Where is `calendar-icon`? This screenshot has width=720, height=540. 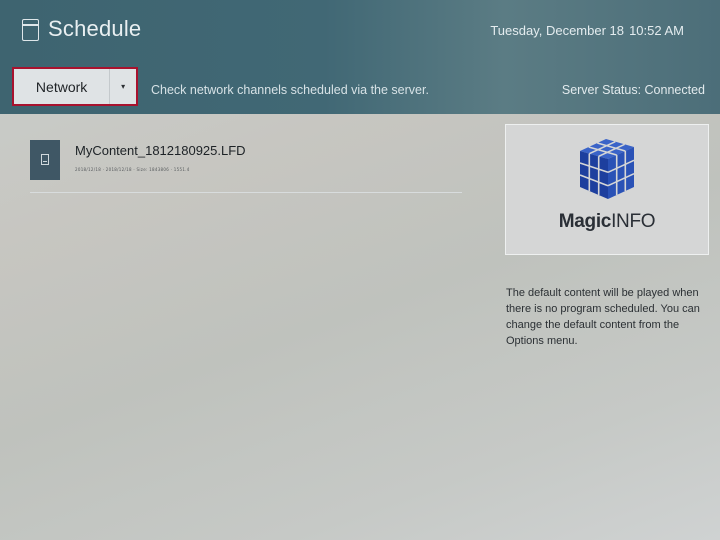
calendar-icon is located at coordinates (30, 30).